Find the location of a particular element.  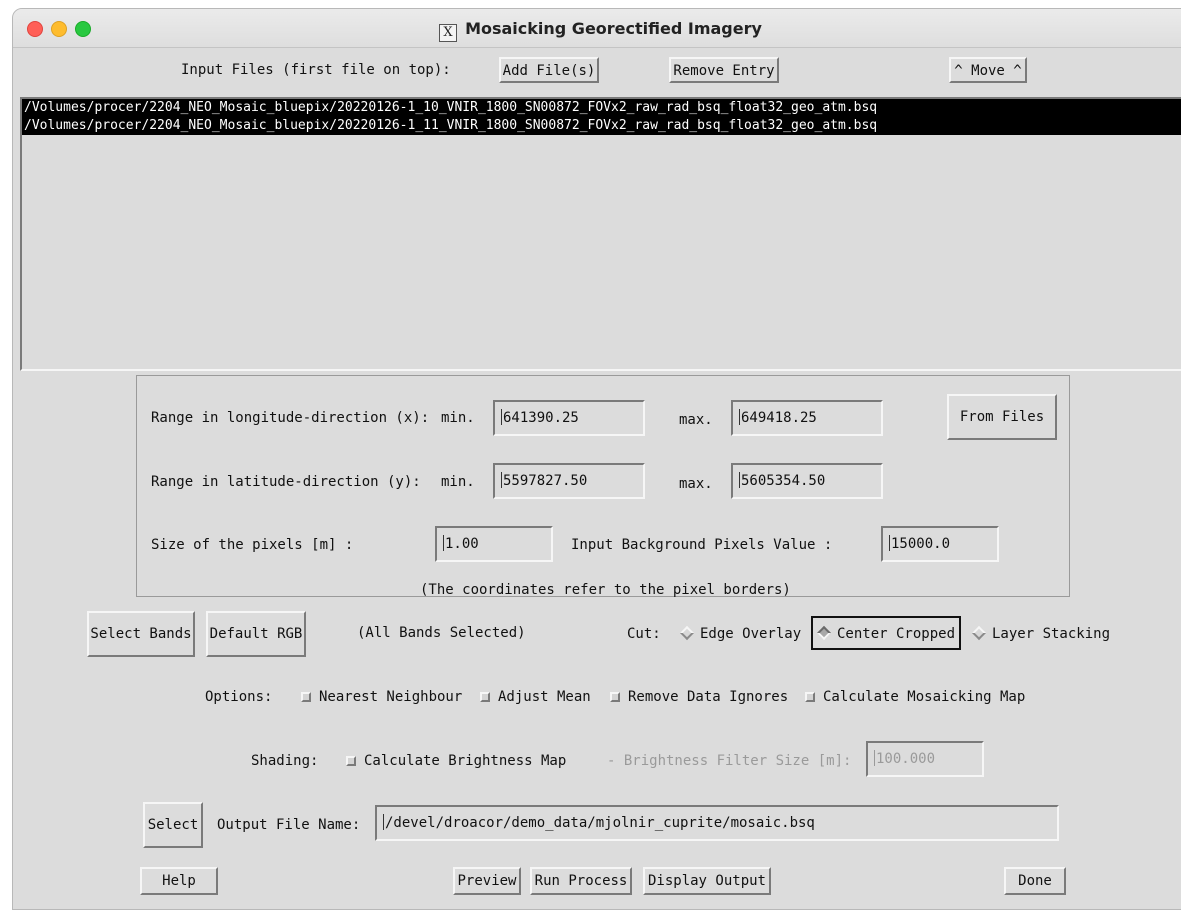

shading-label: Shading: is located at coordinates (285, 761).